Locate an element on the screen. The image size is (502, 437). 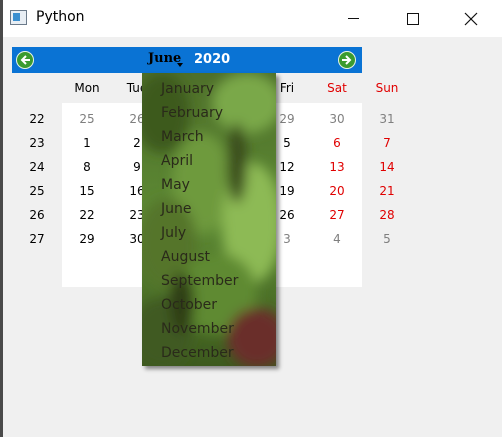
week-number: 25 is located at coordinates (37, 191).